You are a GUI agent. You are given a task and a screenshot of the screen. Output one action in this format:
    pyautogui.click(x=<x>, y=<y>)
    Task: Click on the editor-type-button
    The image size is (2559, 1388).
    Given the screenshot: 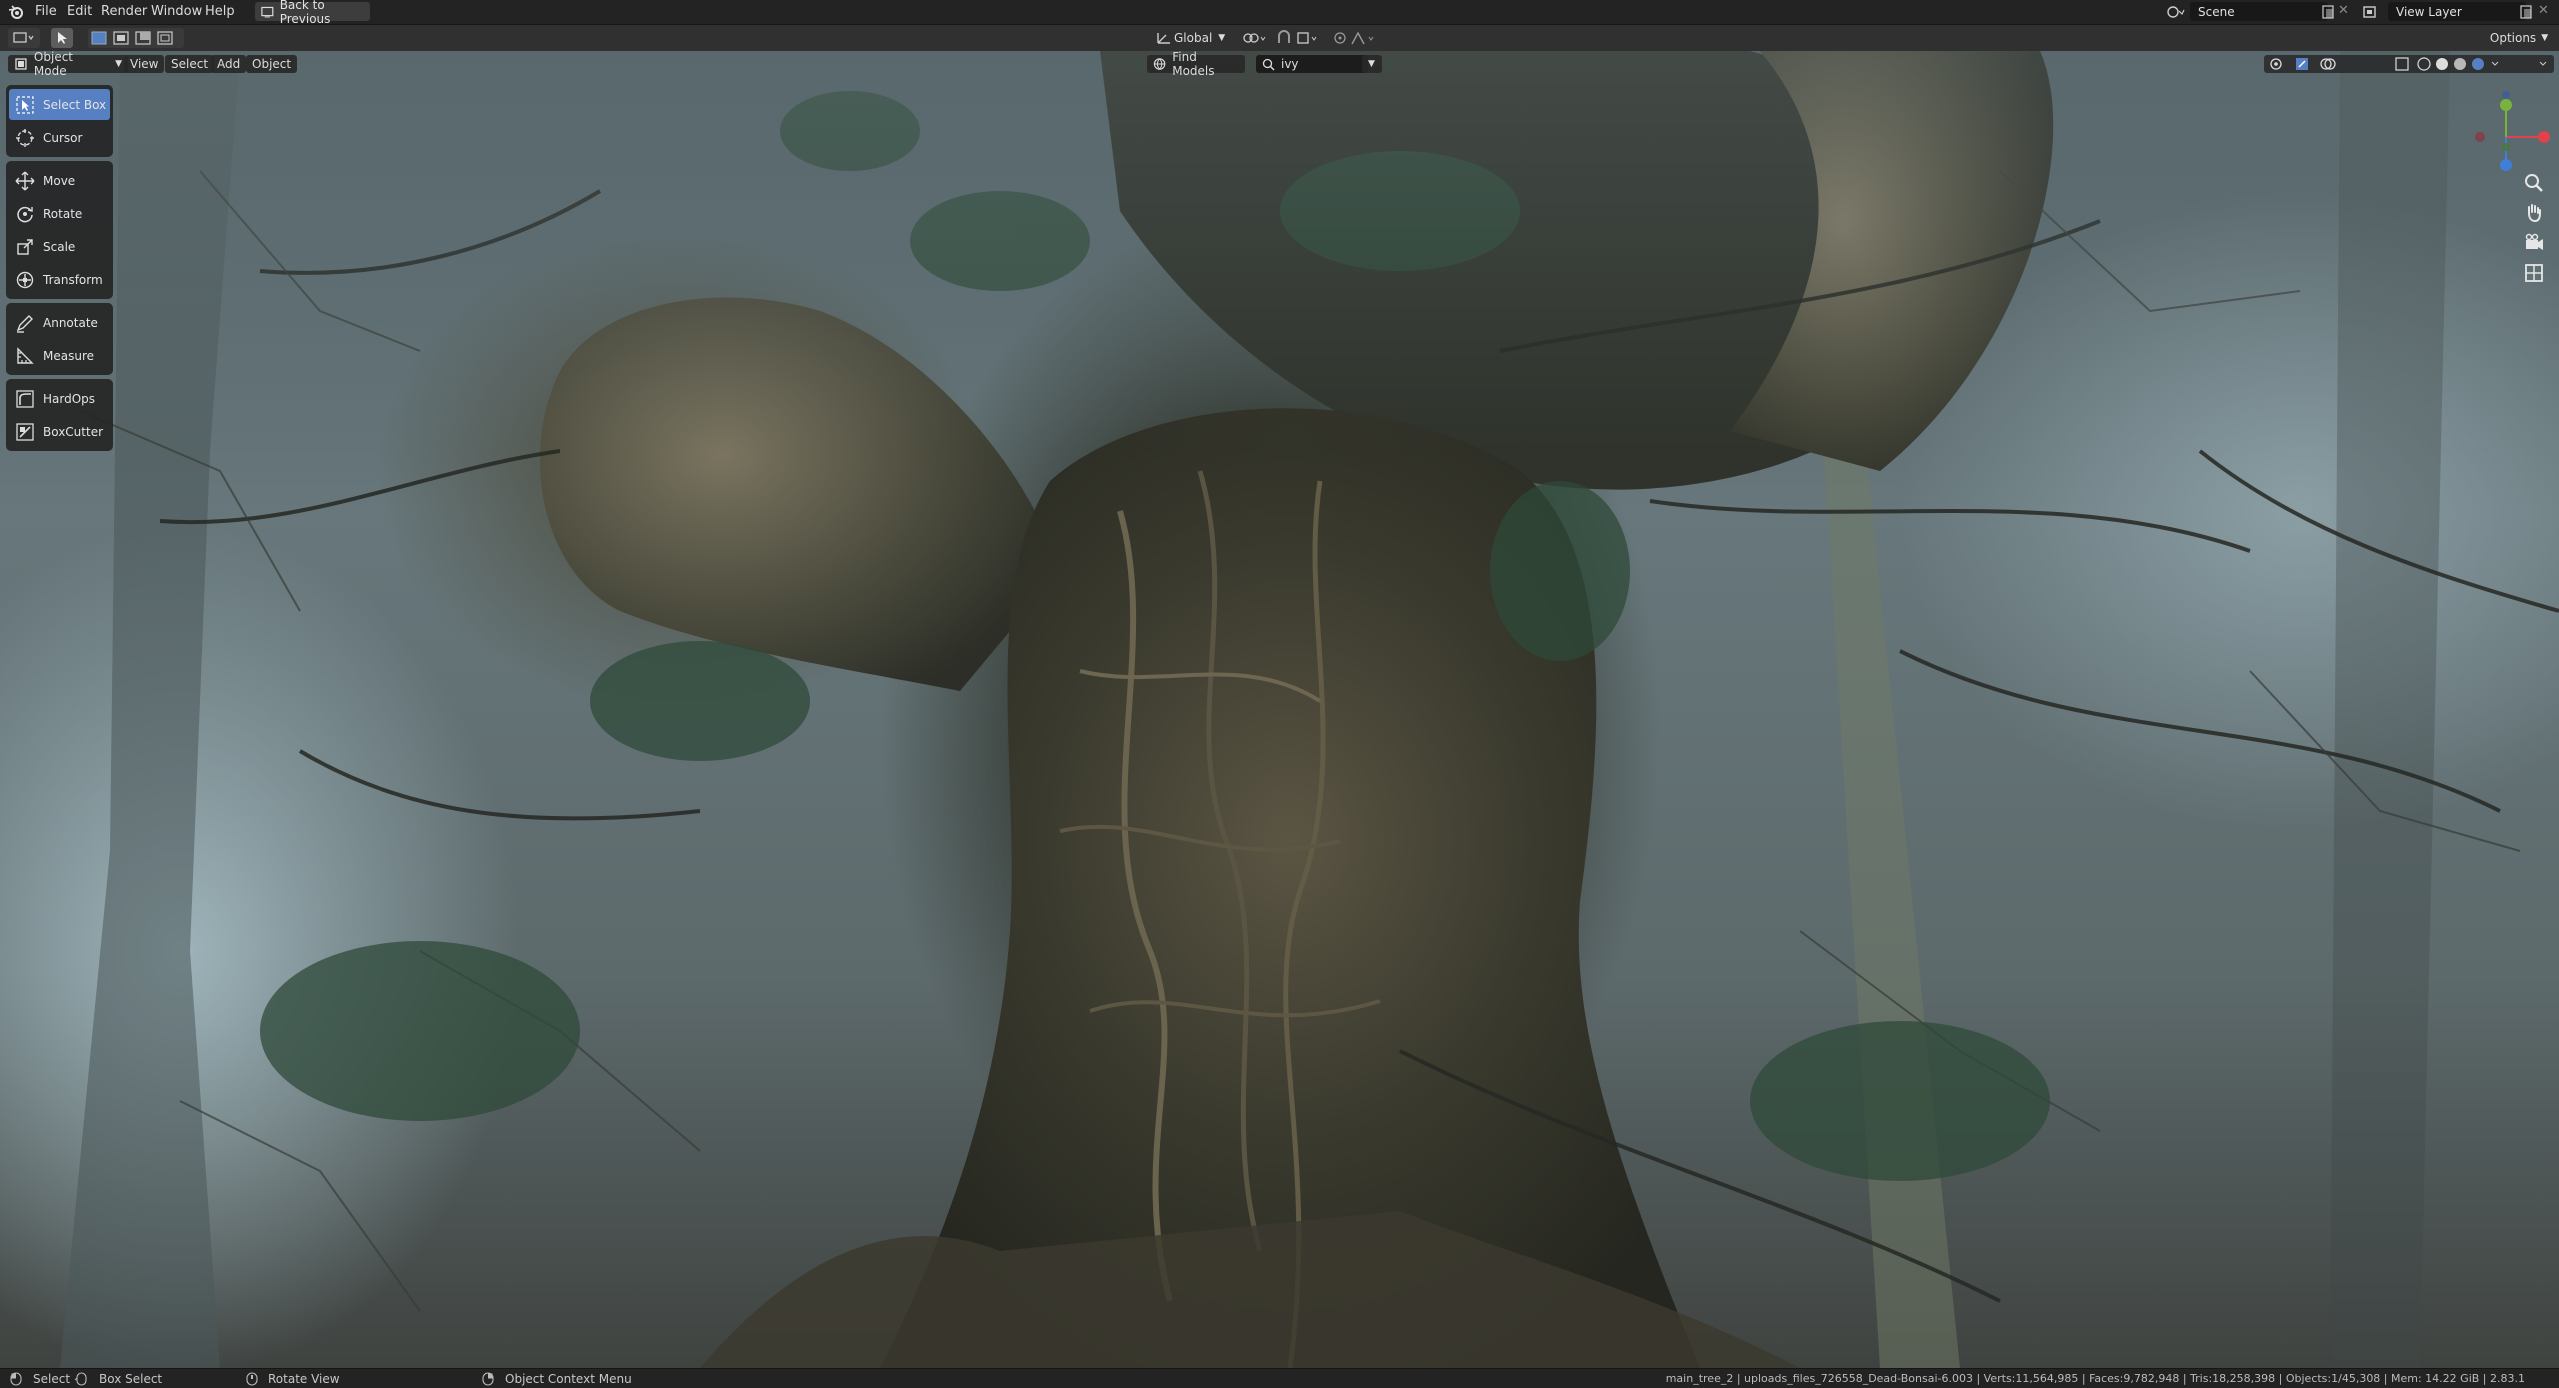 What is the action you would take?
    pyautogui.click(x=24, y=38)
    